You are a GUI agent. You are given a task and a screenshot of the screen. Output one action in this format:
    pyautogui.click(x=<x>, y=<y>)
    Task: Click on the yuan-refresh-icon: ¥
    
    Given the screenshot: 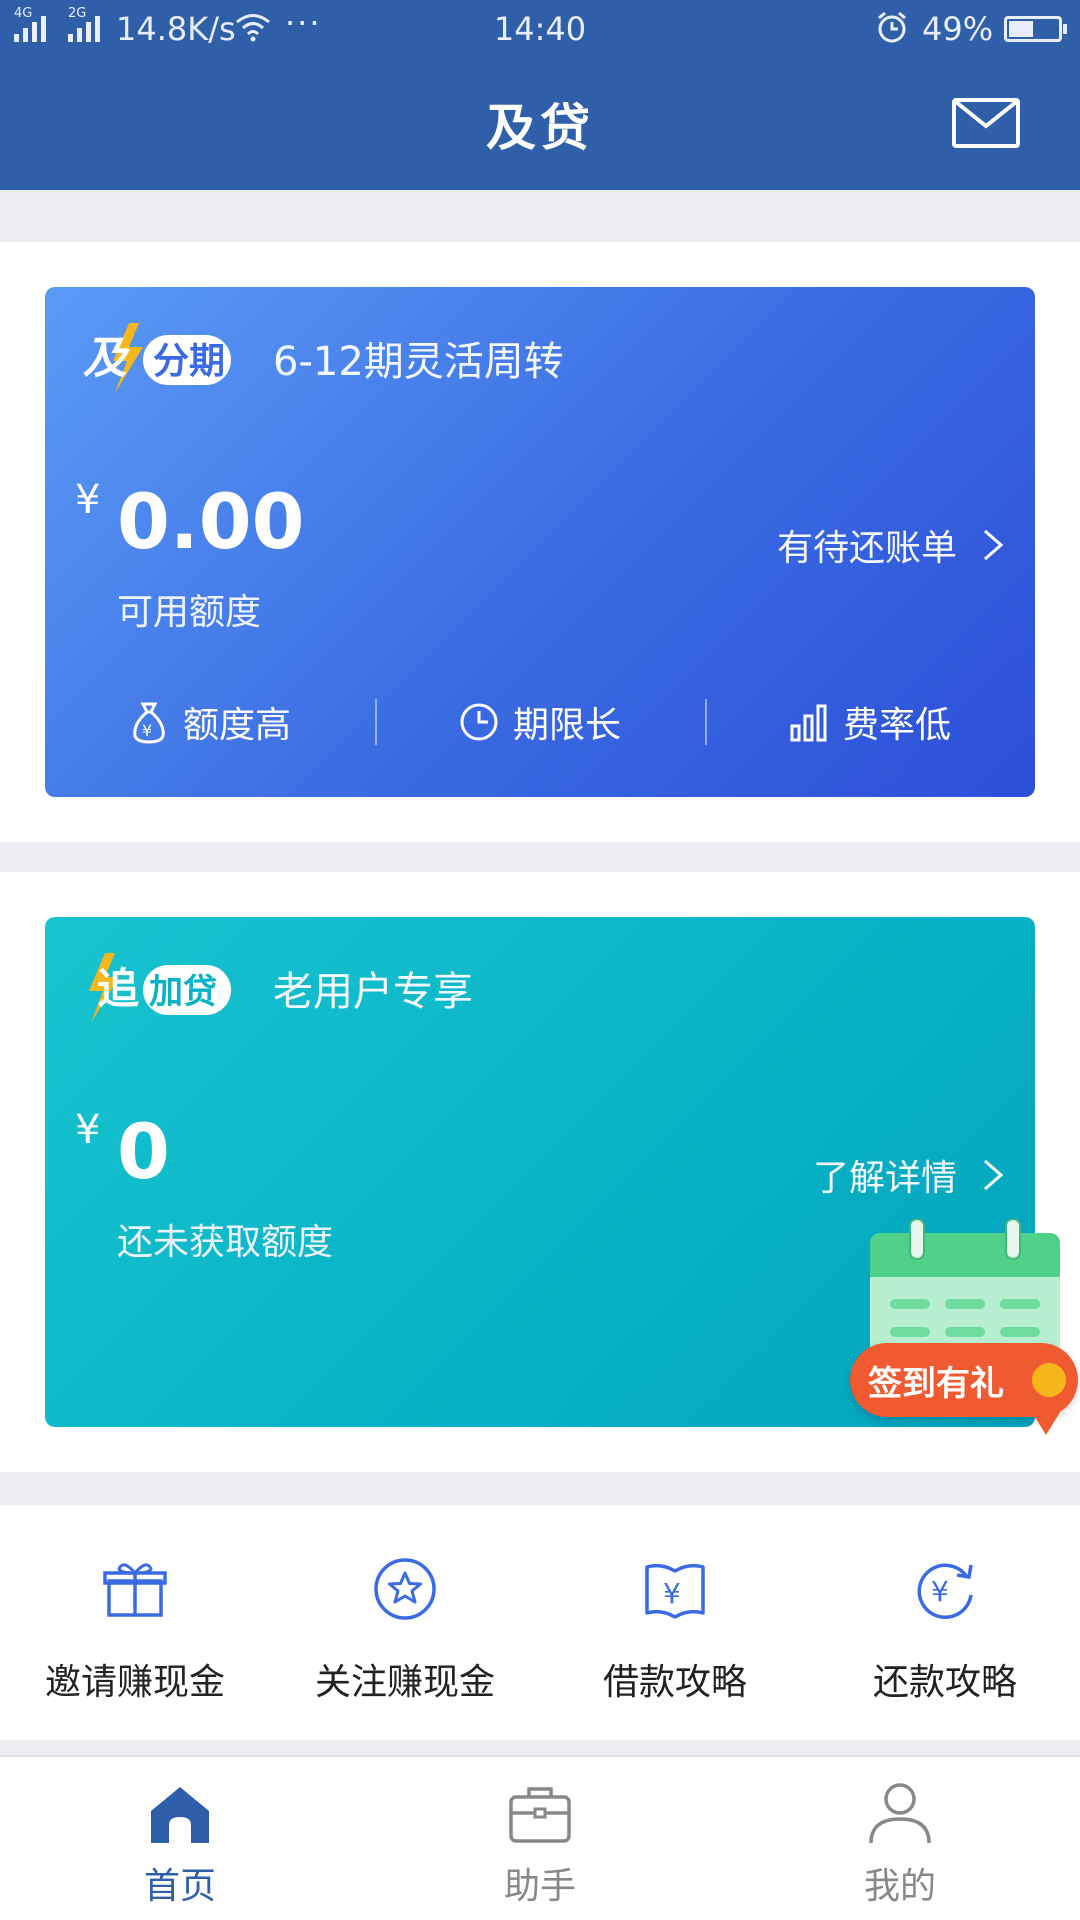 What is the action you would take?
    pyautogui.click(x=945, y=1591)
    